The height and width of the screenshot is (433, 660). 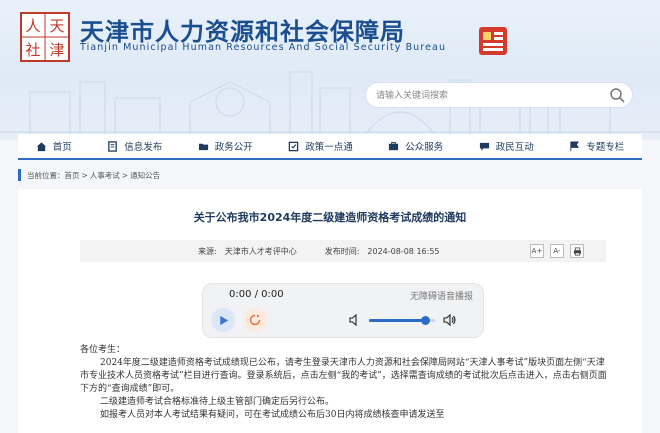 What do you see at coordinates (537, 251) in the screenshot?
I see `font-increase-button: A+` at bounding box center [537, 251].